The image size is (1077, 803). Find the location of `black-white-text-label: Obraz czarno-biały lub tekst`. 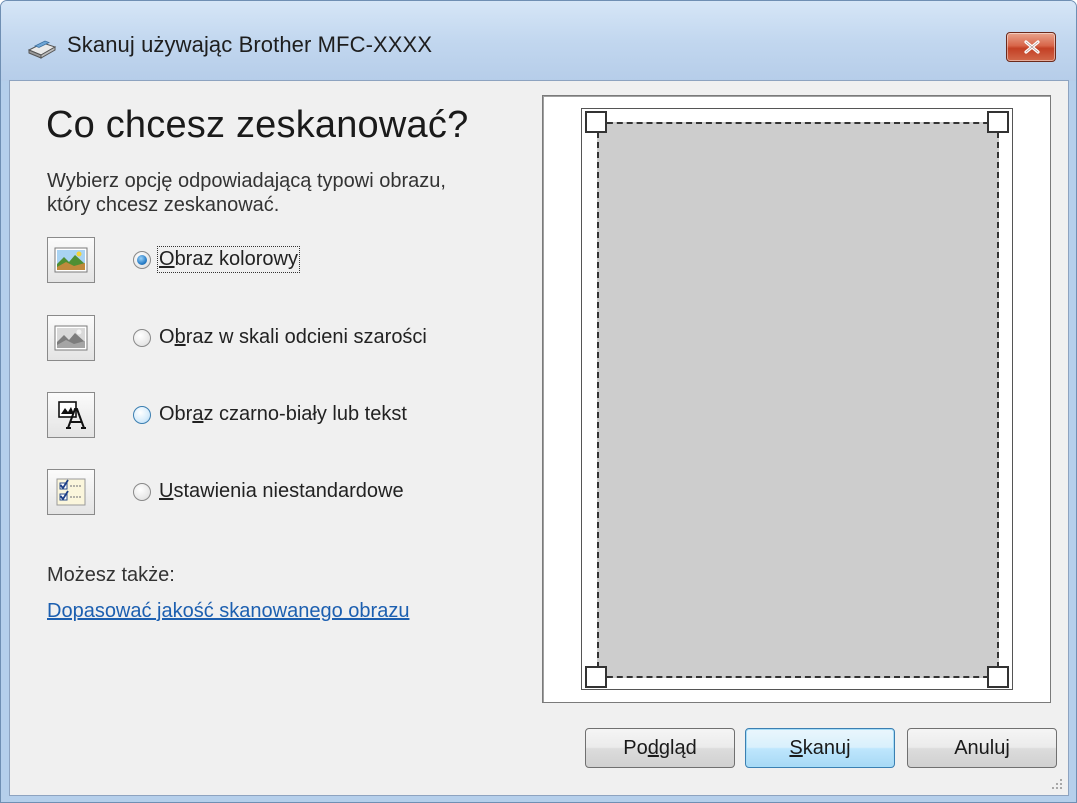

black-white-text-label: Obraz czarno-biały lub tekst is located at coordinates (283, 414).